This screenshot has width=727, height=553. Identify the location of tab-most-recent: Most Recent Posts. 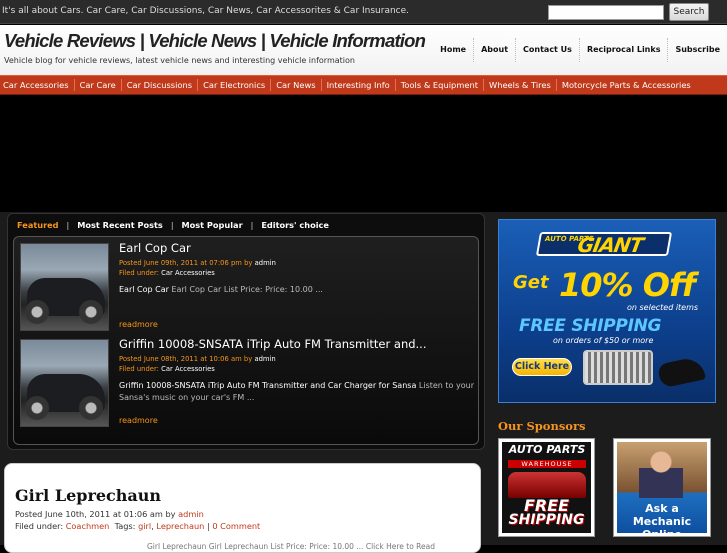
(120, 225).